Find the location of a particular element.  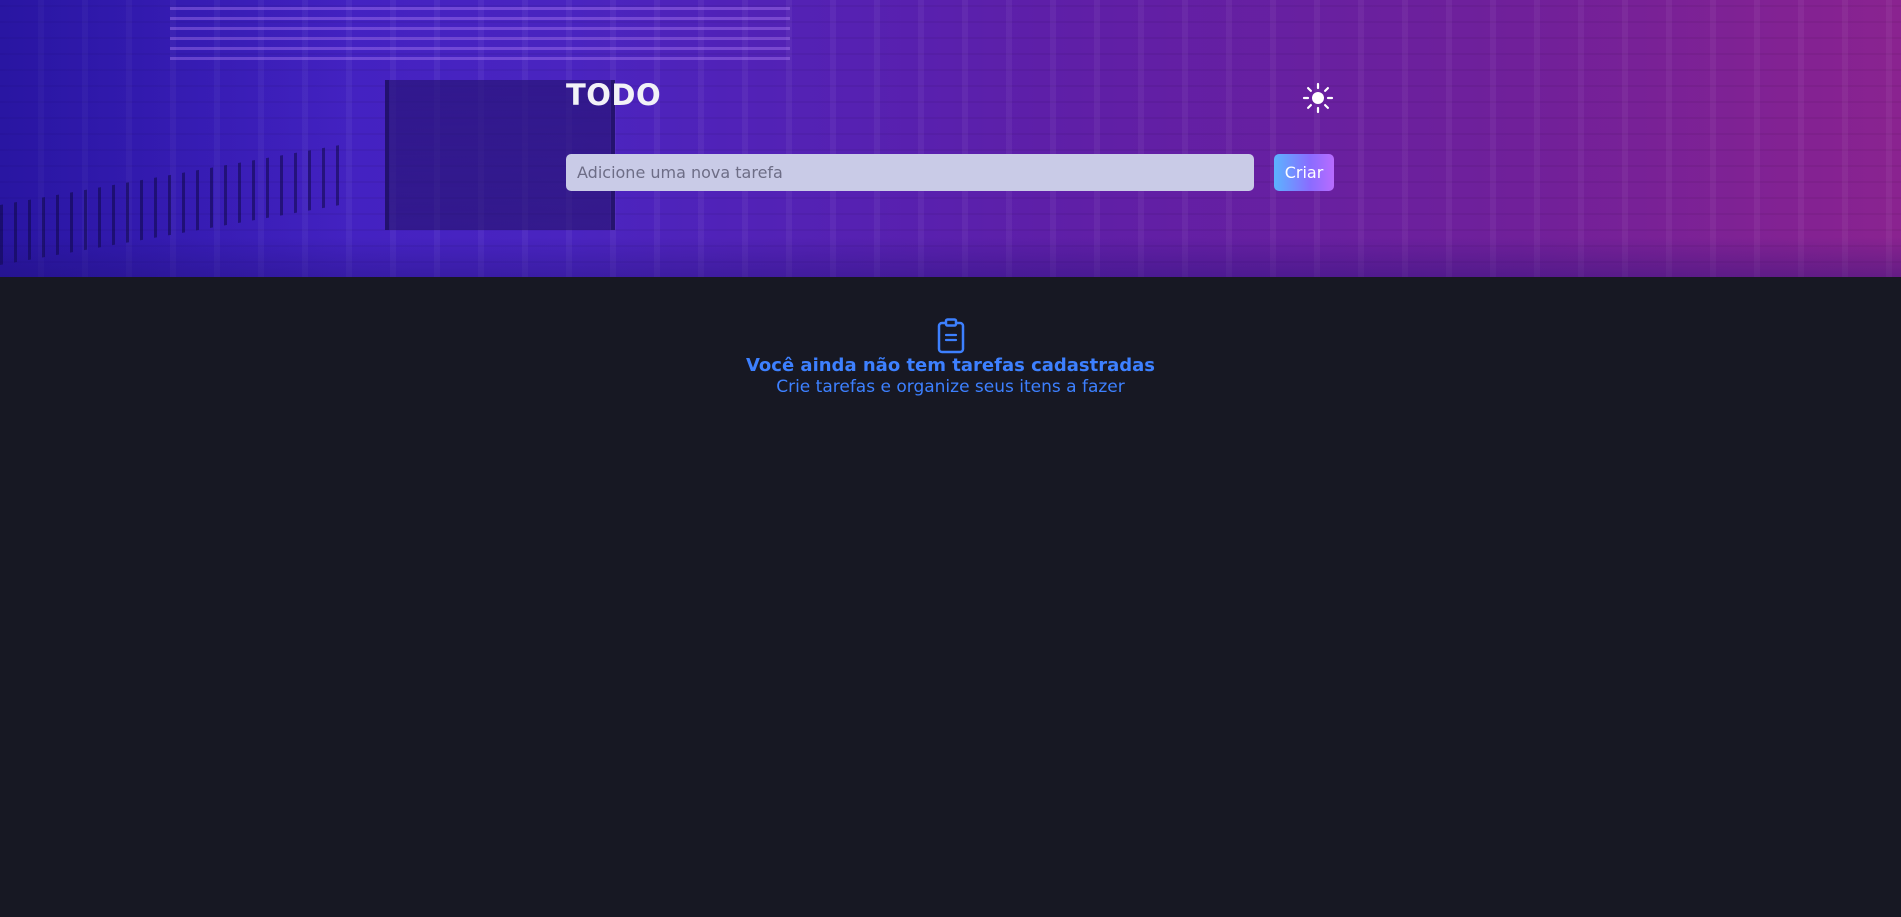

create-task-button: Criar is located at coordinates (1304, 172).